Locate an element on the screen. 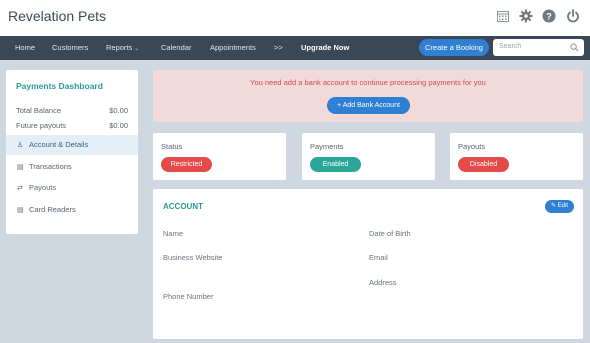 Image resolution: width=590 pixels, height=343 pixels. total-balance-value: $0.00 is located at coordinates (118, 110).